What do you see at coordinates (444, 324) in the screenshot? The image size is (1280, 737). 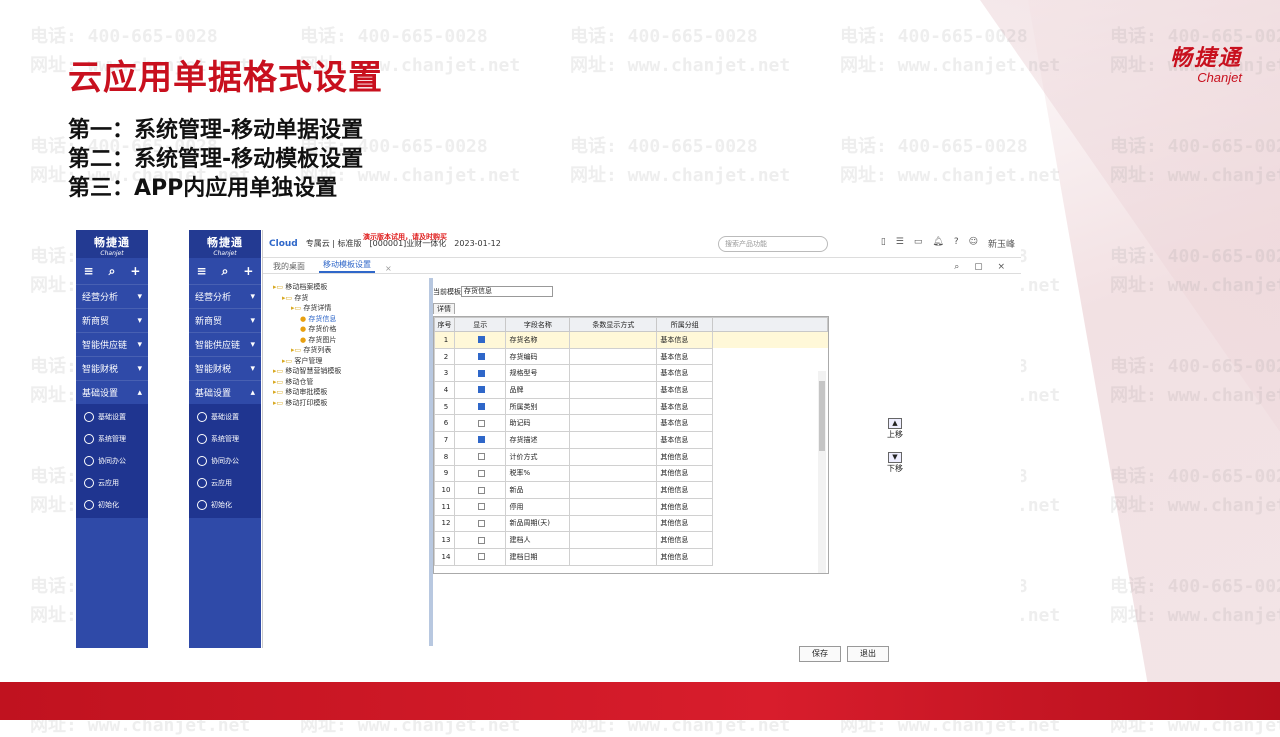 I see `column-header: 序号` at bounding box center [444, 324].